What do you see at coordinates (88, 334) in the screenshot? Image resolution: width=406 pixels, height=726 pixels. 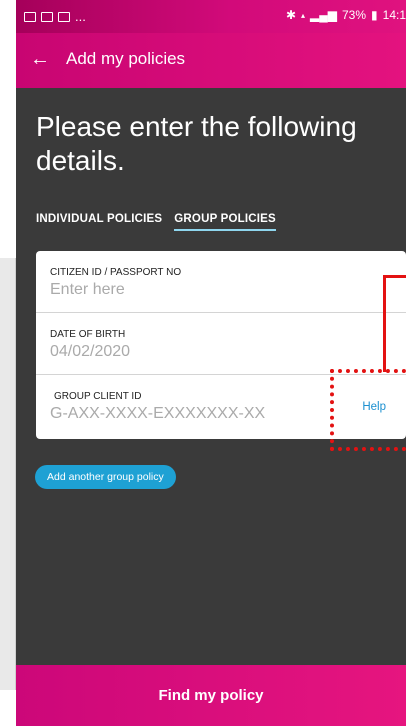 I see `date-of-birth-label: DATE OF BIRTH` at bounding box center [88, 334].